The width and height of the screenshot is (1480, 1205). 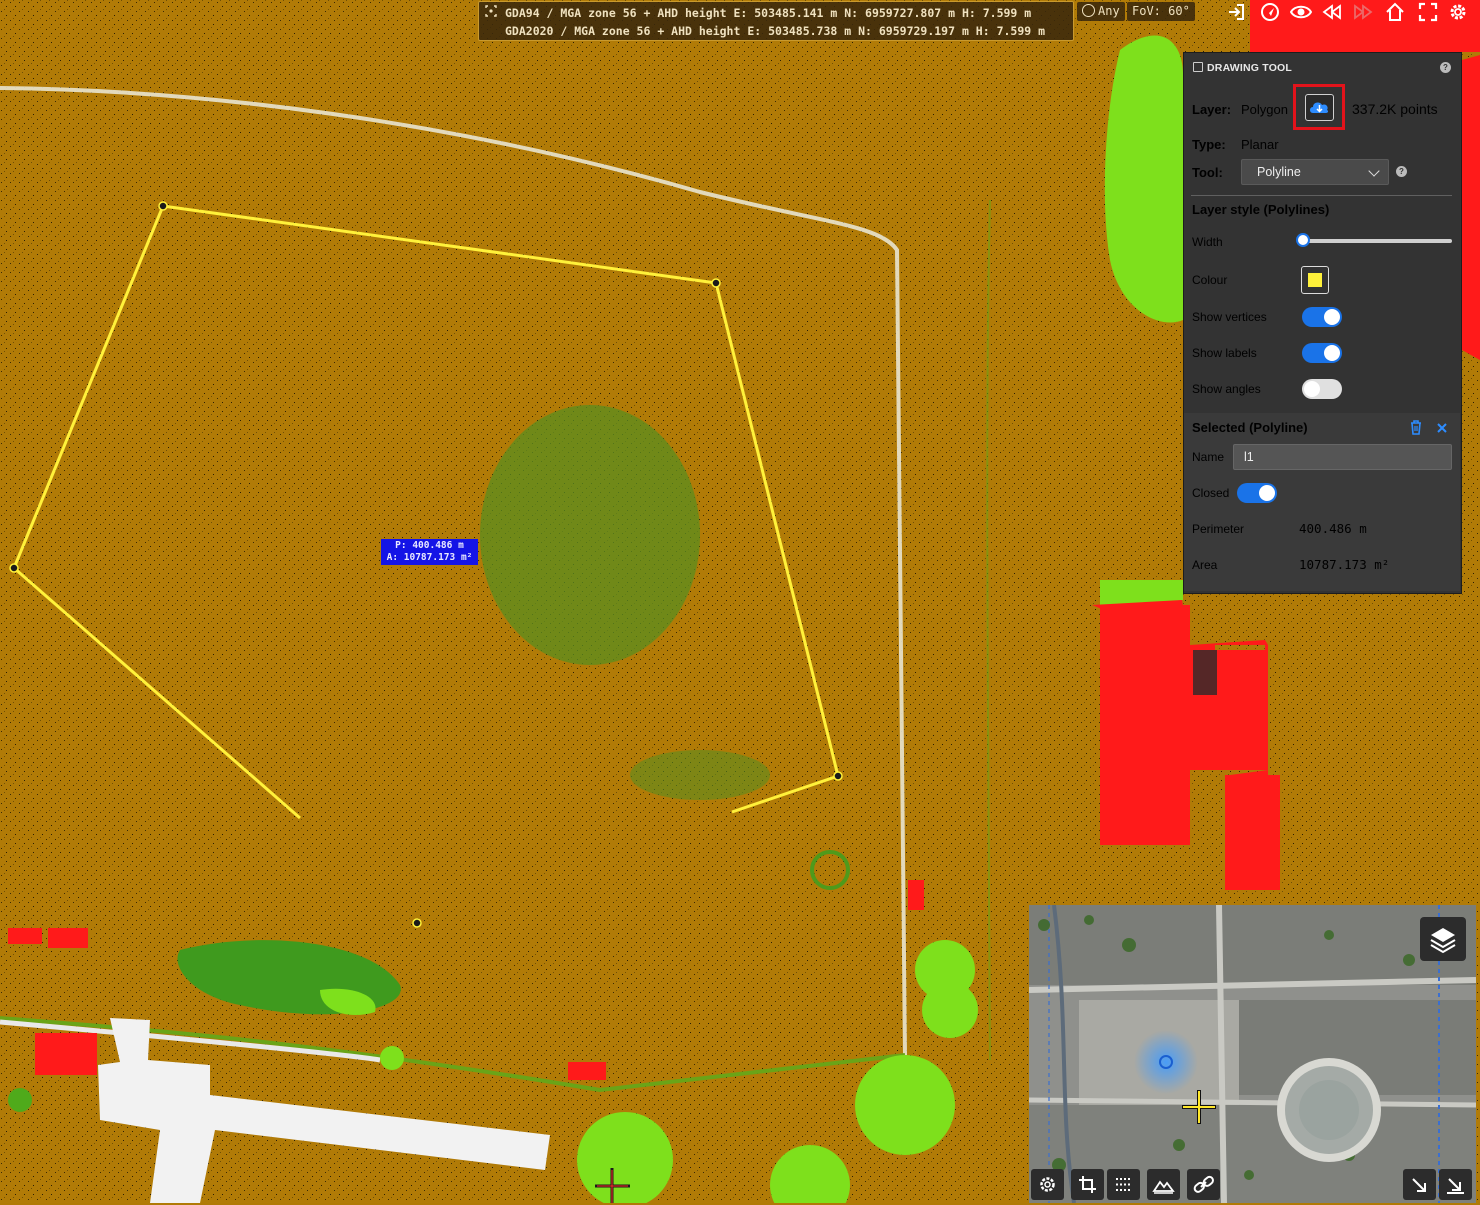 I want to click on selected-title: Selected (Polyline), so click(x=1250, y=427).